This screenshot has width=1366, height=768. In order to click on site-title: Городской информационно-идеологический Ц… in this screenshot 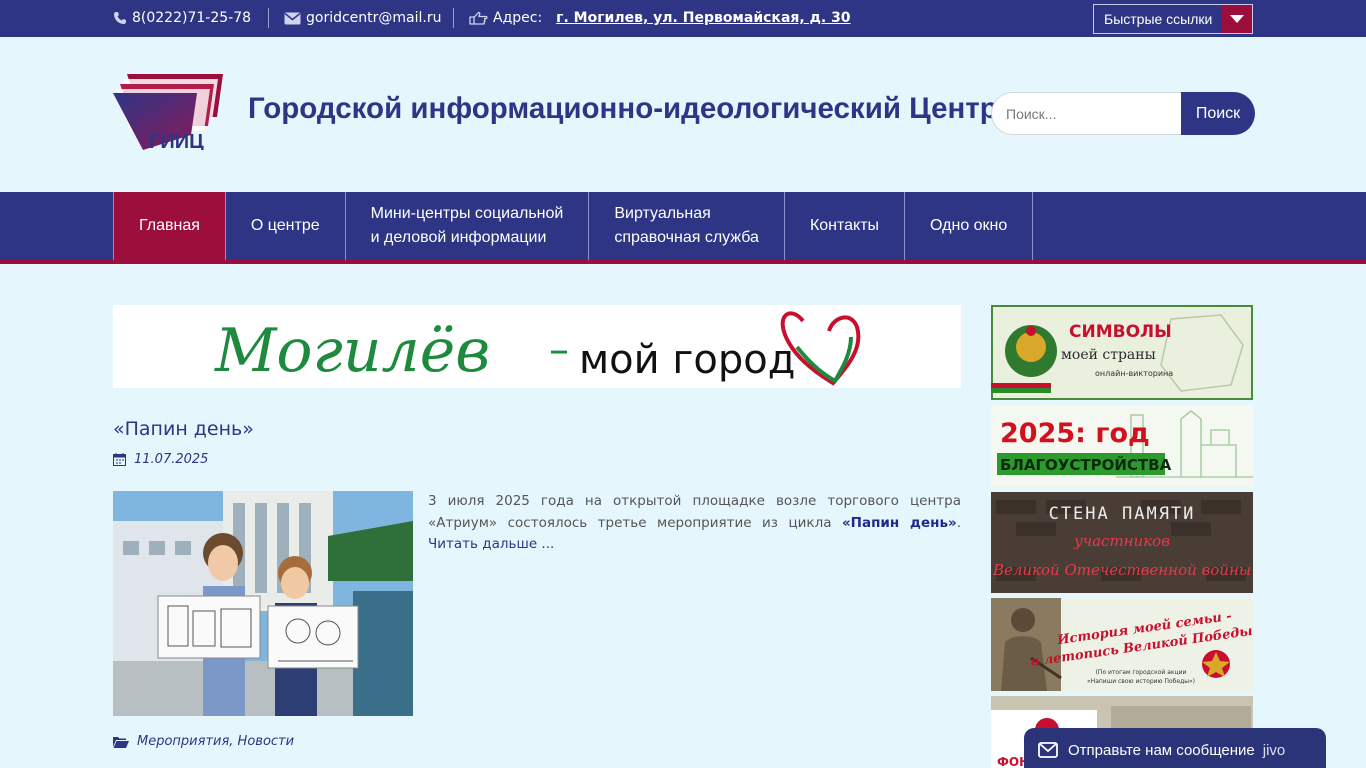, I will do `click(623, 109)`.